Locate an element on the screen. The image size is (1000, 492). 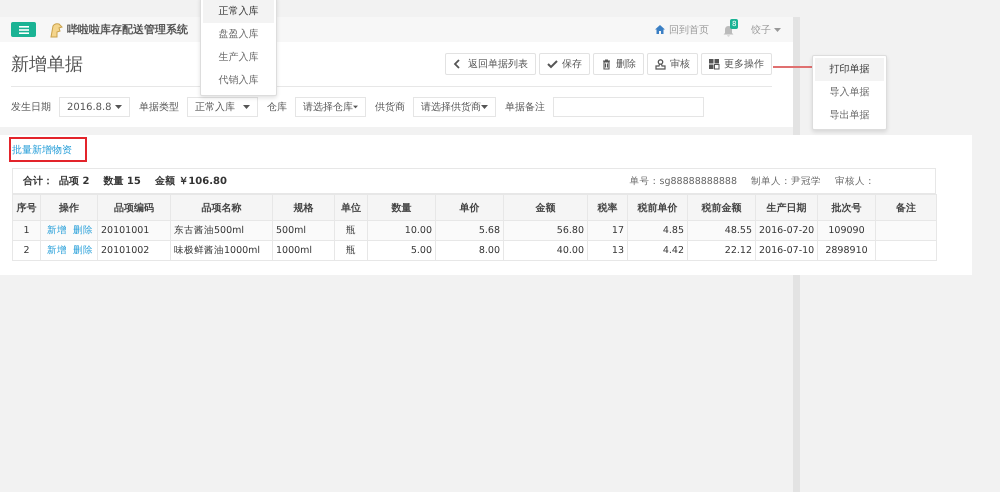
menu-item: 导出单据 is located at coordinates (849, 115).